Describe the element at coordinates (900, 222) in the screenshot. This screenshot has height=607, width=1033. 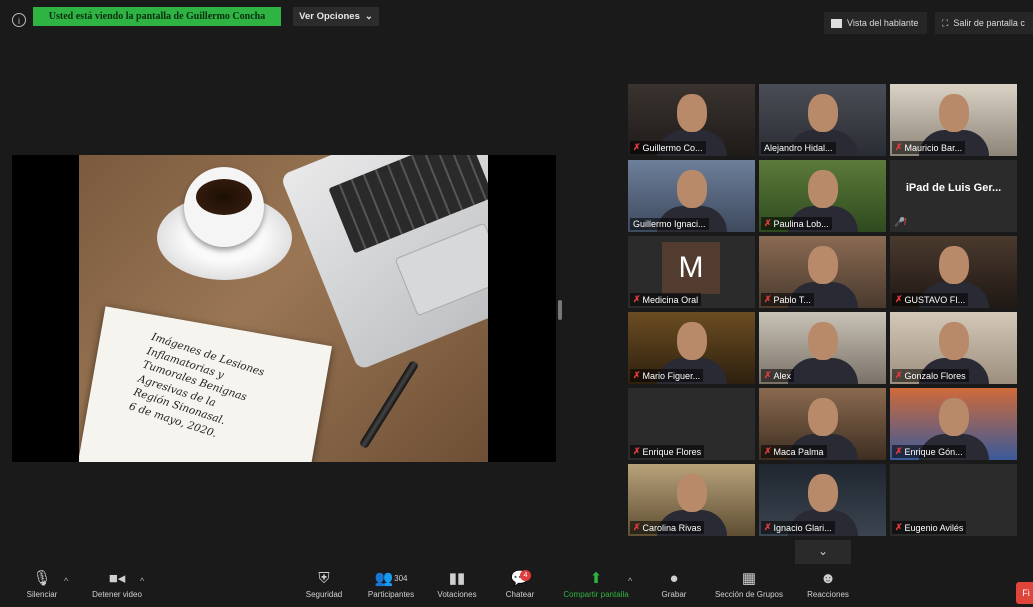
I see `muted-microphone-icon: 🎤̸` at that location.